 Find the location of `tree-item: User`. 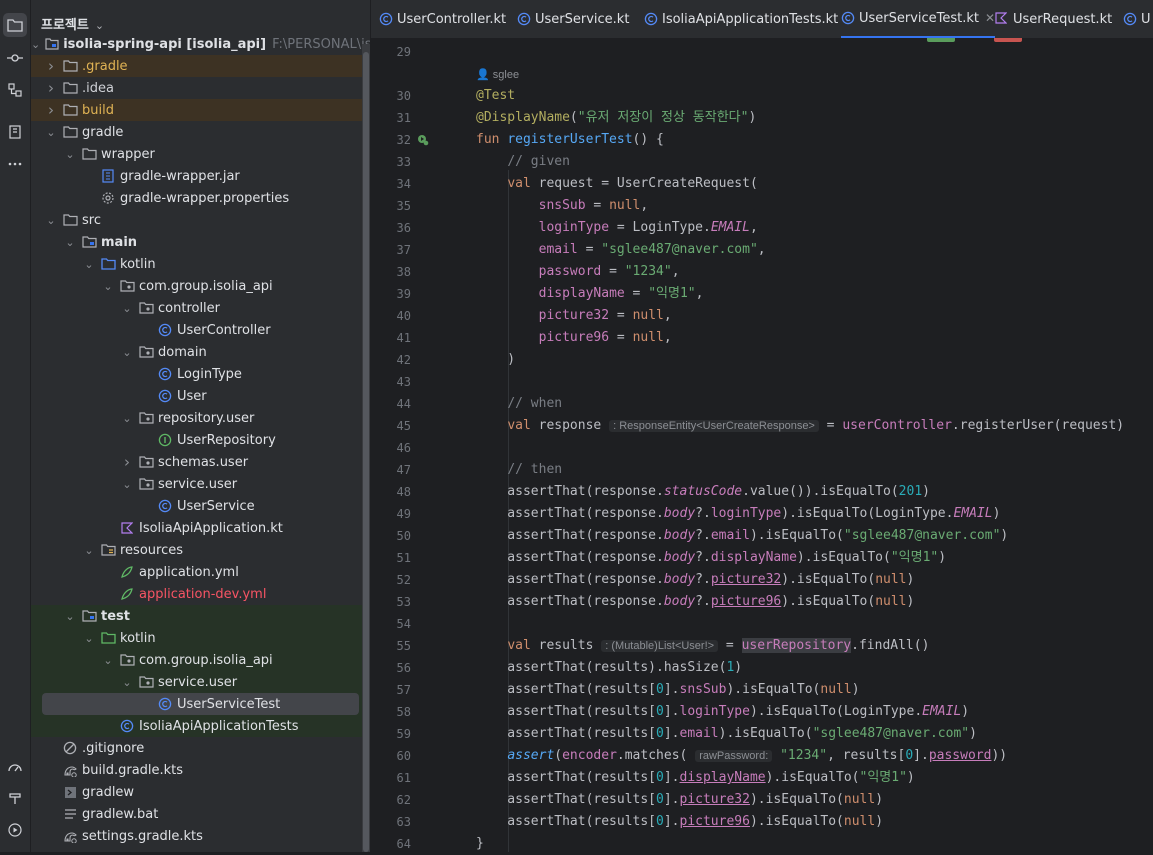

tree-item: User is located at coordinates (200, 396).